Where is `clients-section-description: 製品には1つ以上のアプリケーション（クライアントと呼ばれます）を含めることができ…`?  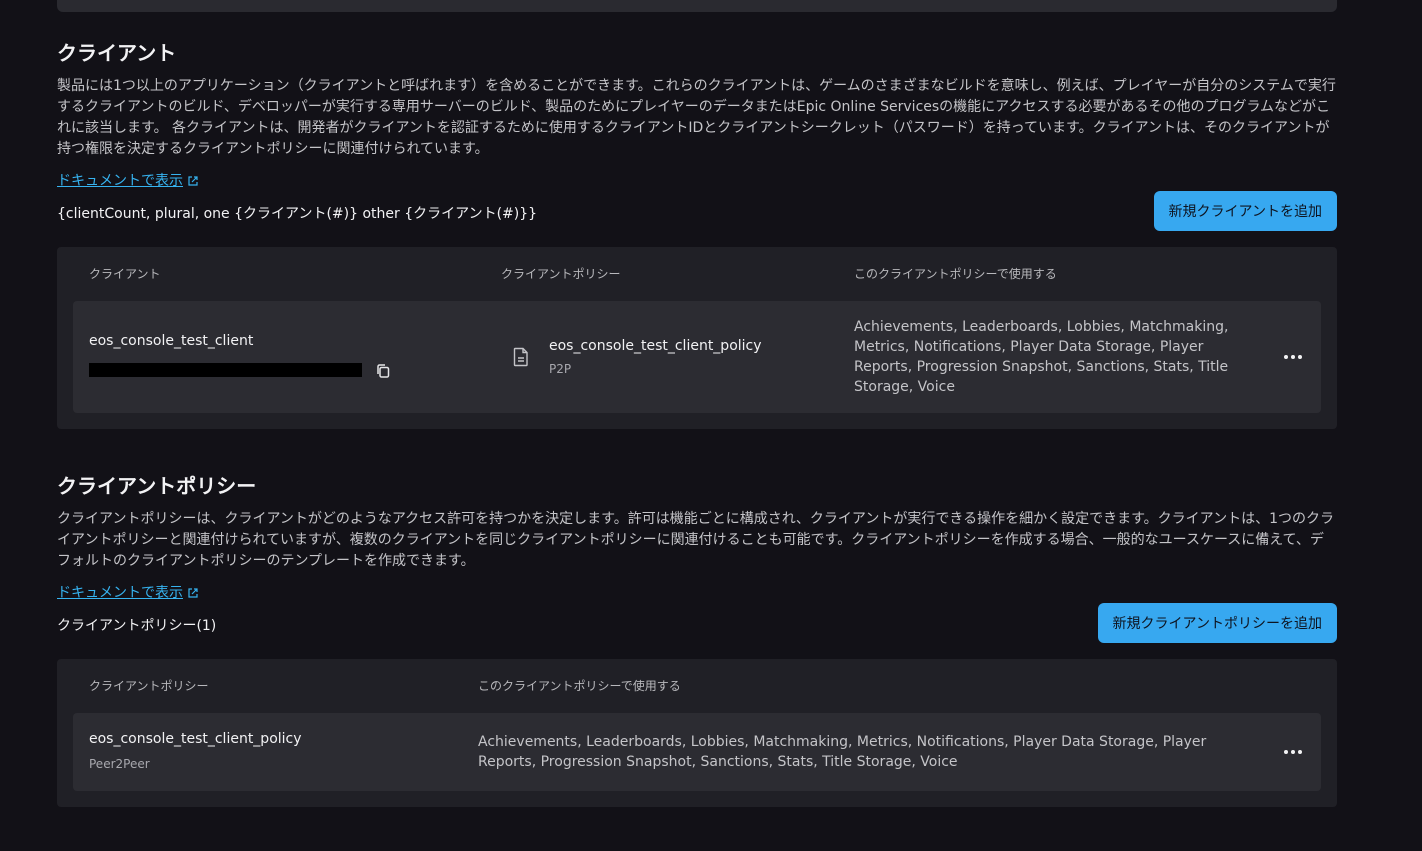 clients-section-description: 製品には1つ以上のアプリケーション（クライアントと呼ばれます）を含めることができ… is located at coordinates (696, 117).